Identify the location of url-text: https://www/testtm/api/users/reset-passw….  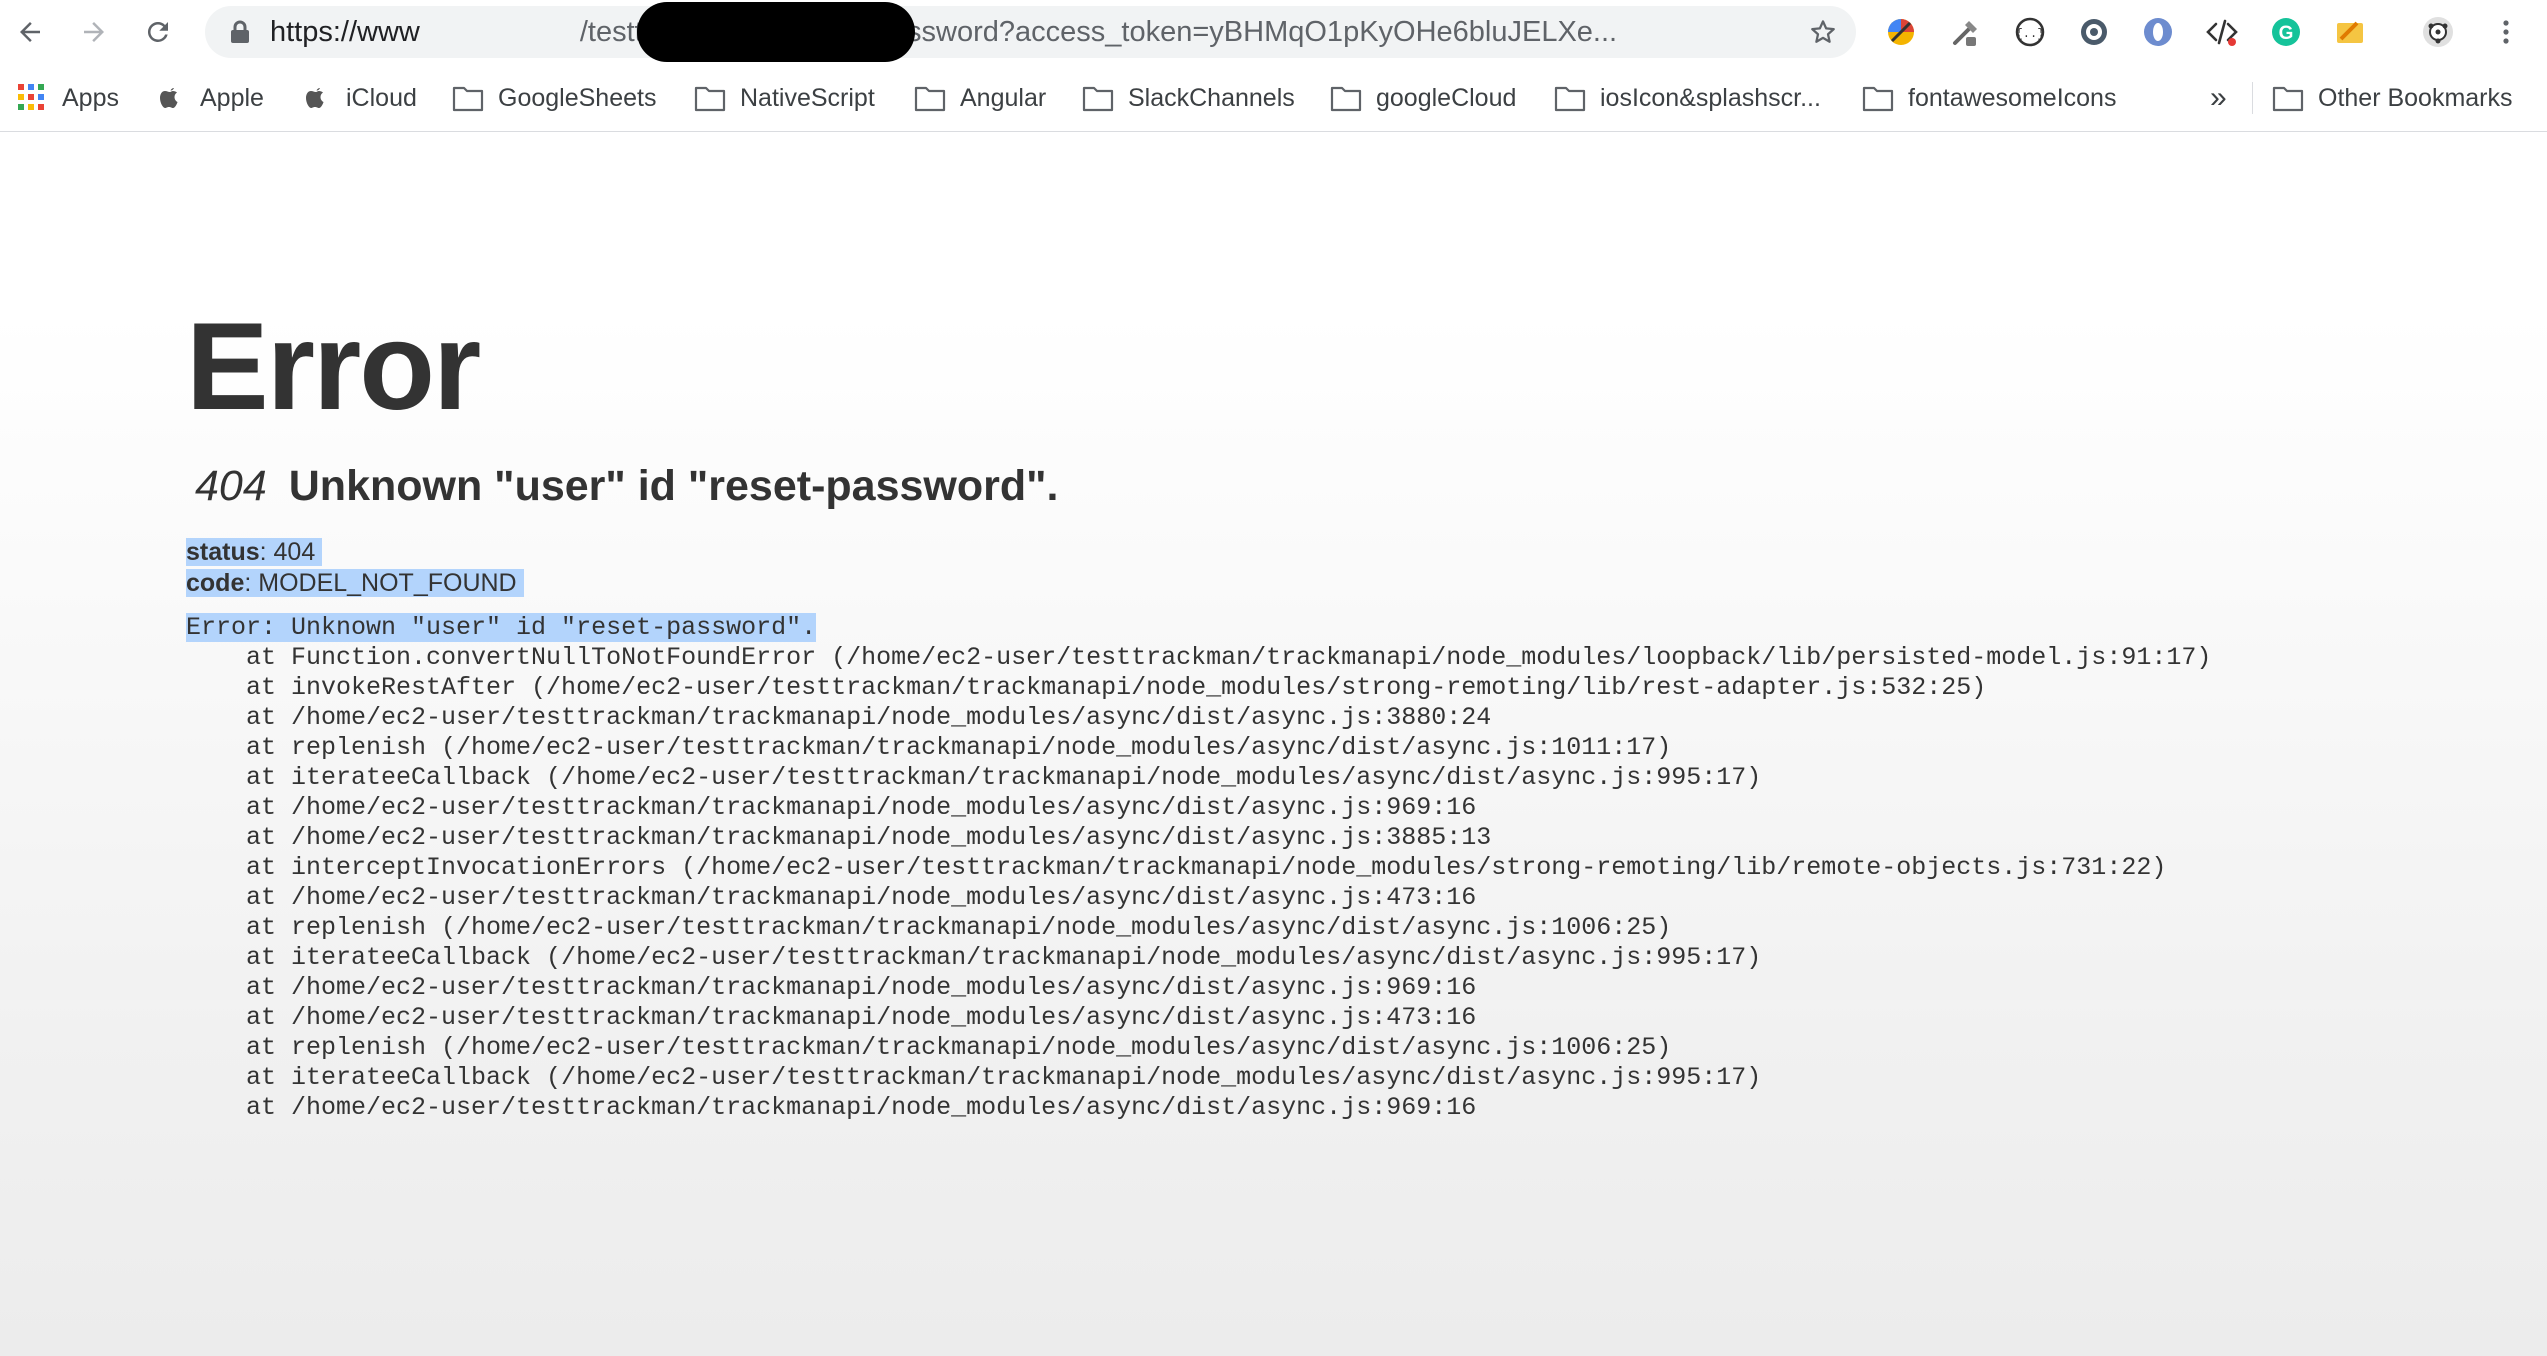
(1020, 32).